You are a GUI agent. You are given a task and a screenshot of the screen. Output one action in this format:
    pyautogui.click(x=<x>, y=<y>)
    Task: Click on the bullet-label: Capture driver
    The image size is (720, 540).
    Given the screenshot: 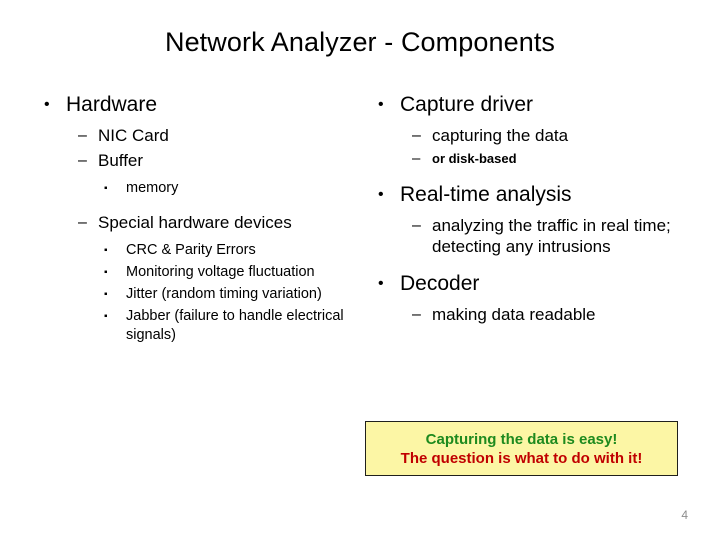 What is the action you would take?
    pyautogui.click(x=467, y=104)
    